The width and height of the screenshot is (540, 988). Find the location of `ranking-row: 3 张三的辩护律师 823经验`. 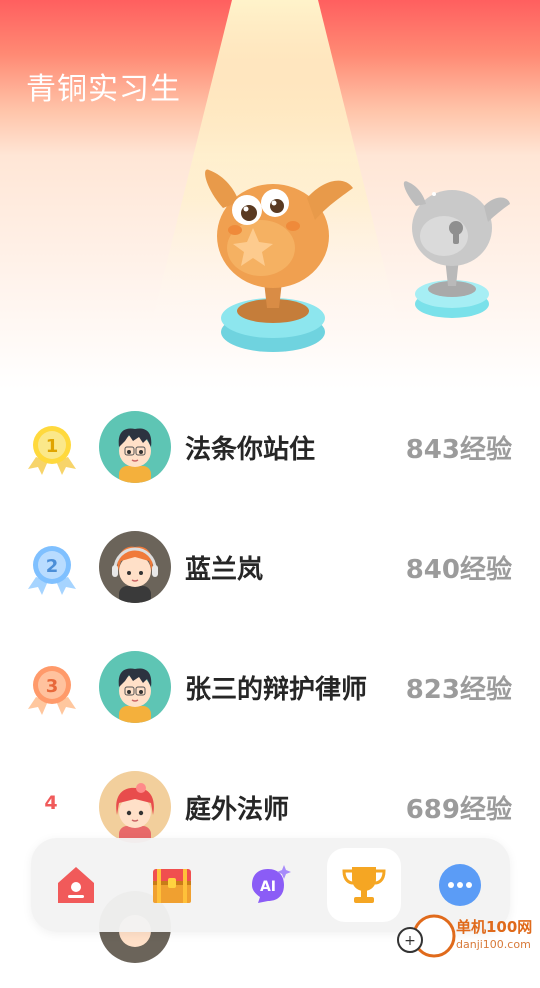

ranking-row: 3 张三的辩护律师 823经验 is located at coordinates (270, 688).